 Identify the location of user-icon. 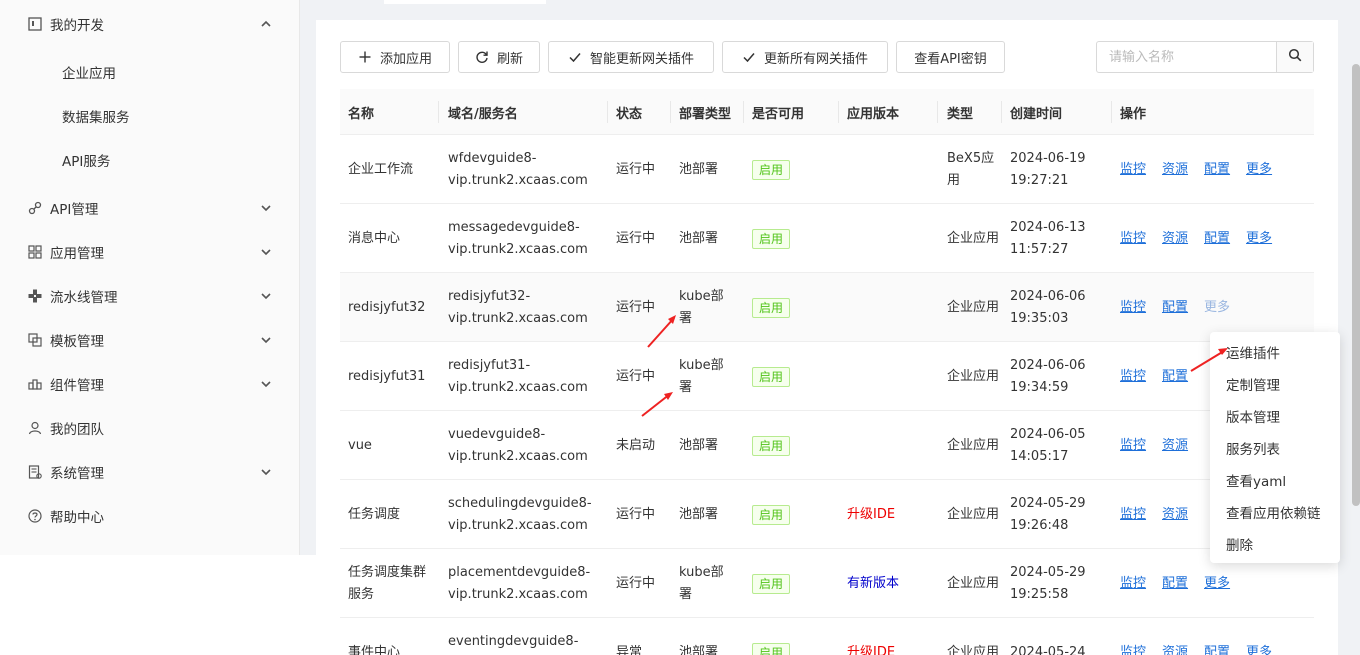
(35, 428).